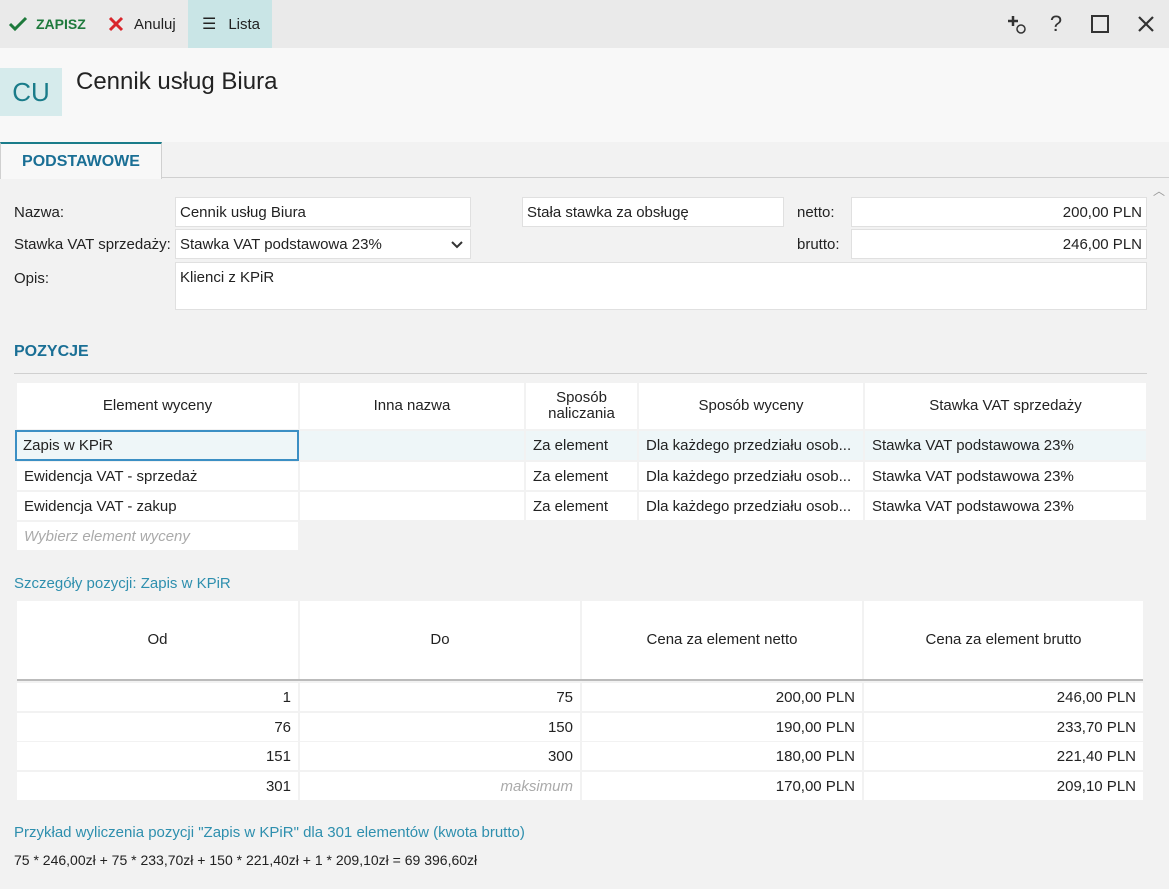 The height and width of the screenshot is (889, 1169). Describe the element at coordinates (440, 640) in the screenshot. I see `col-header-to: Do` at that location.